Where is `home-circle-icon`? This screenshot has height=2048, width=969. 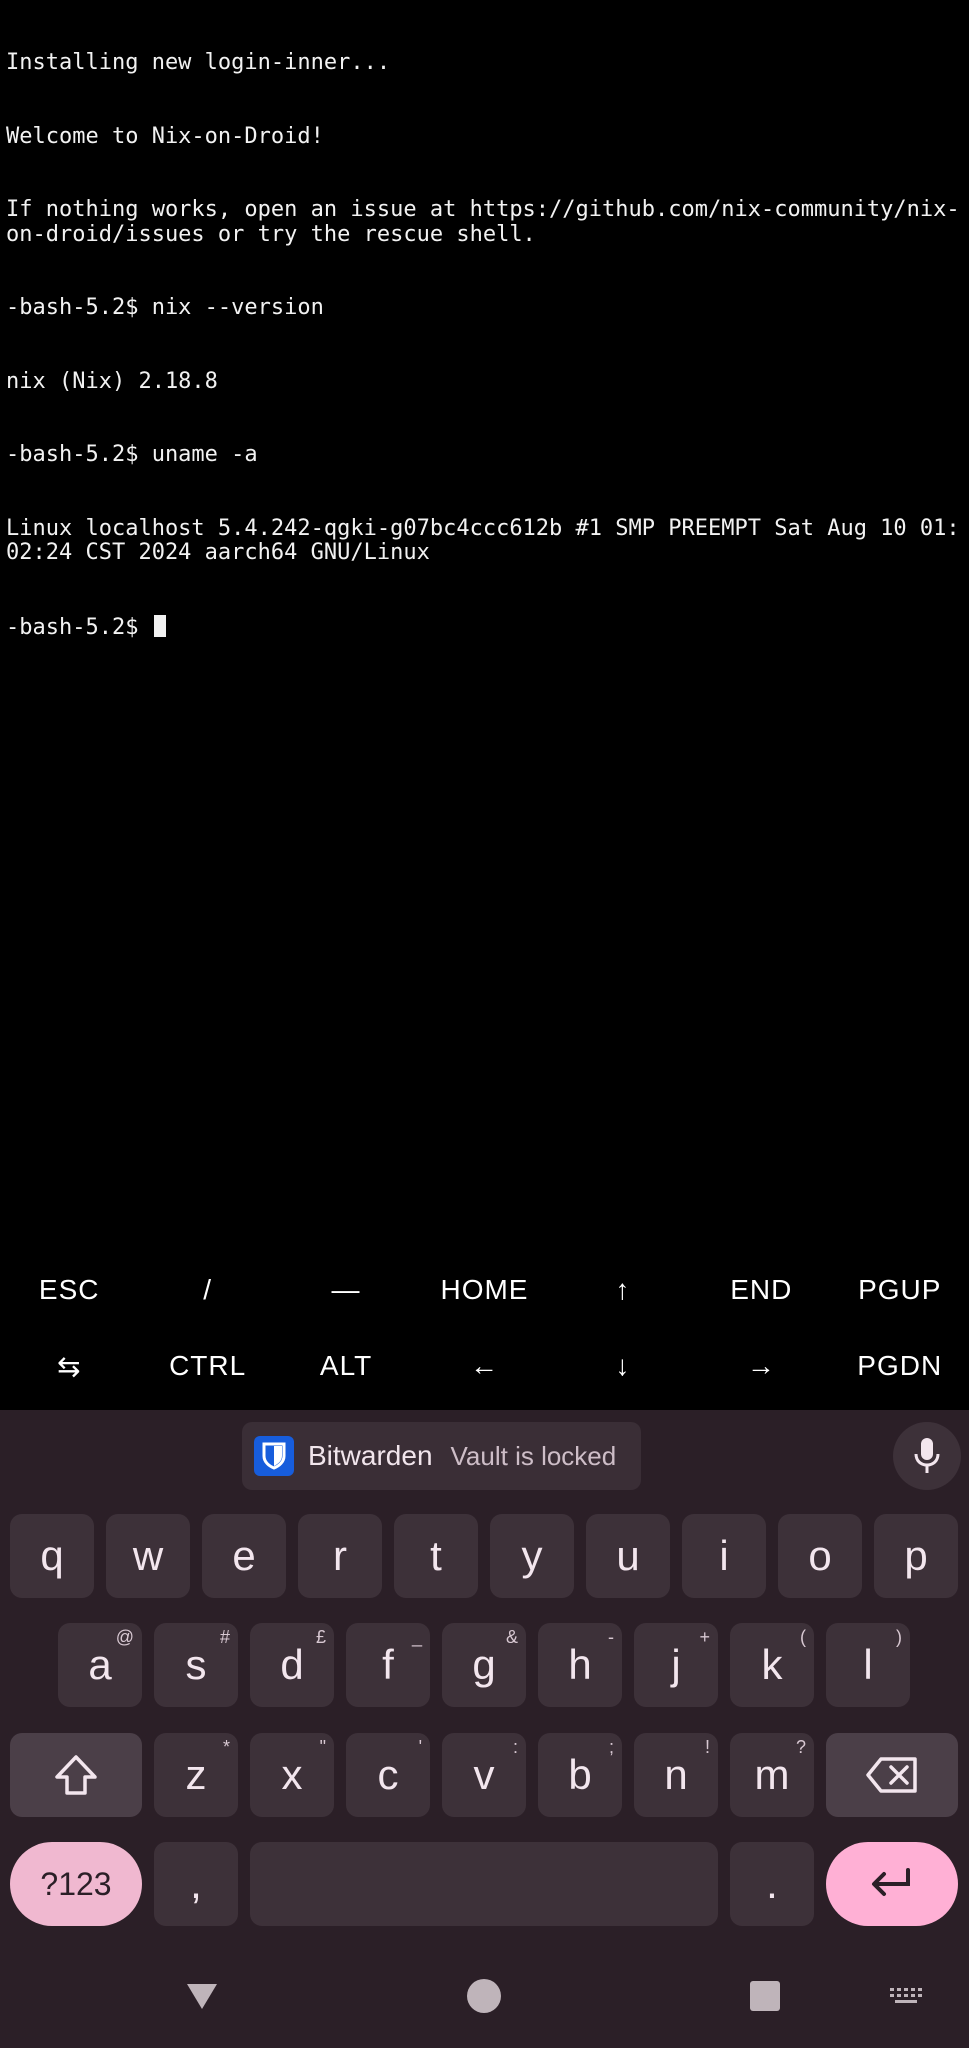
home-circle-icon is located at coordinates (484, 1996).